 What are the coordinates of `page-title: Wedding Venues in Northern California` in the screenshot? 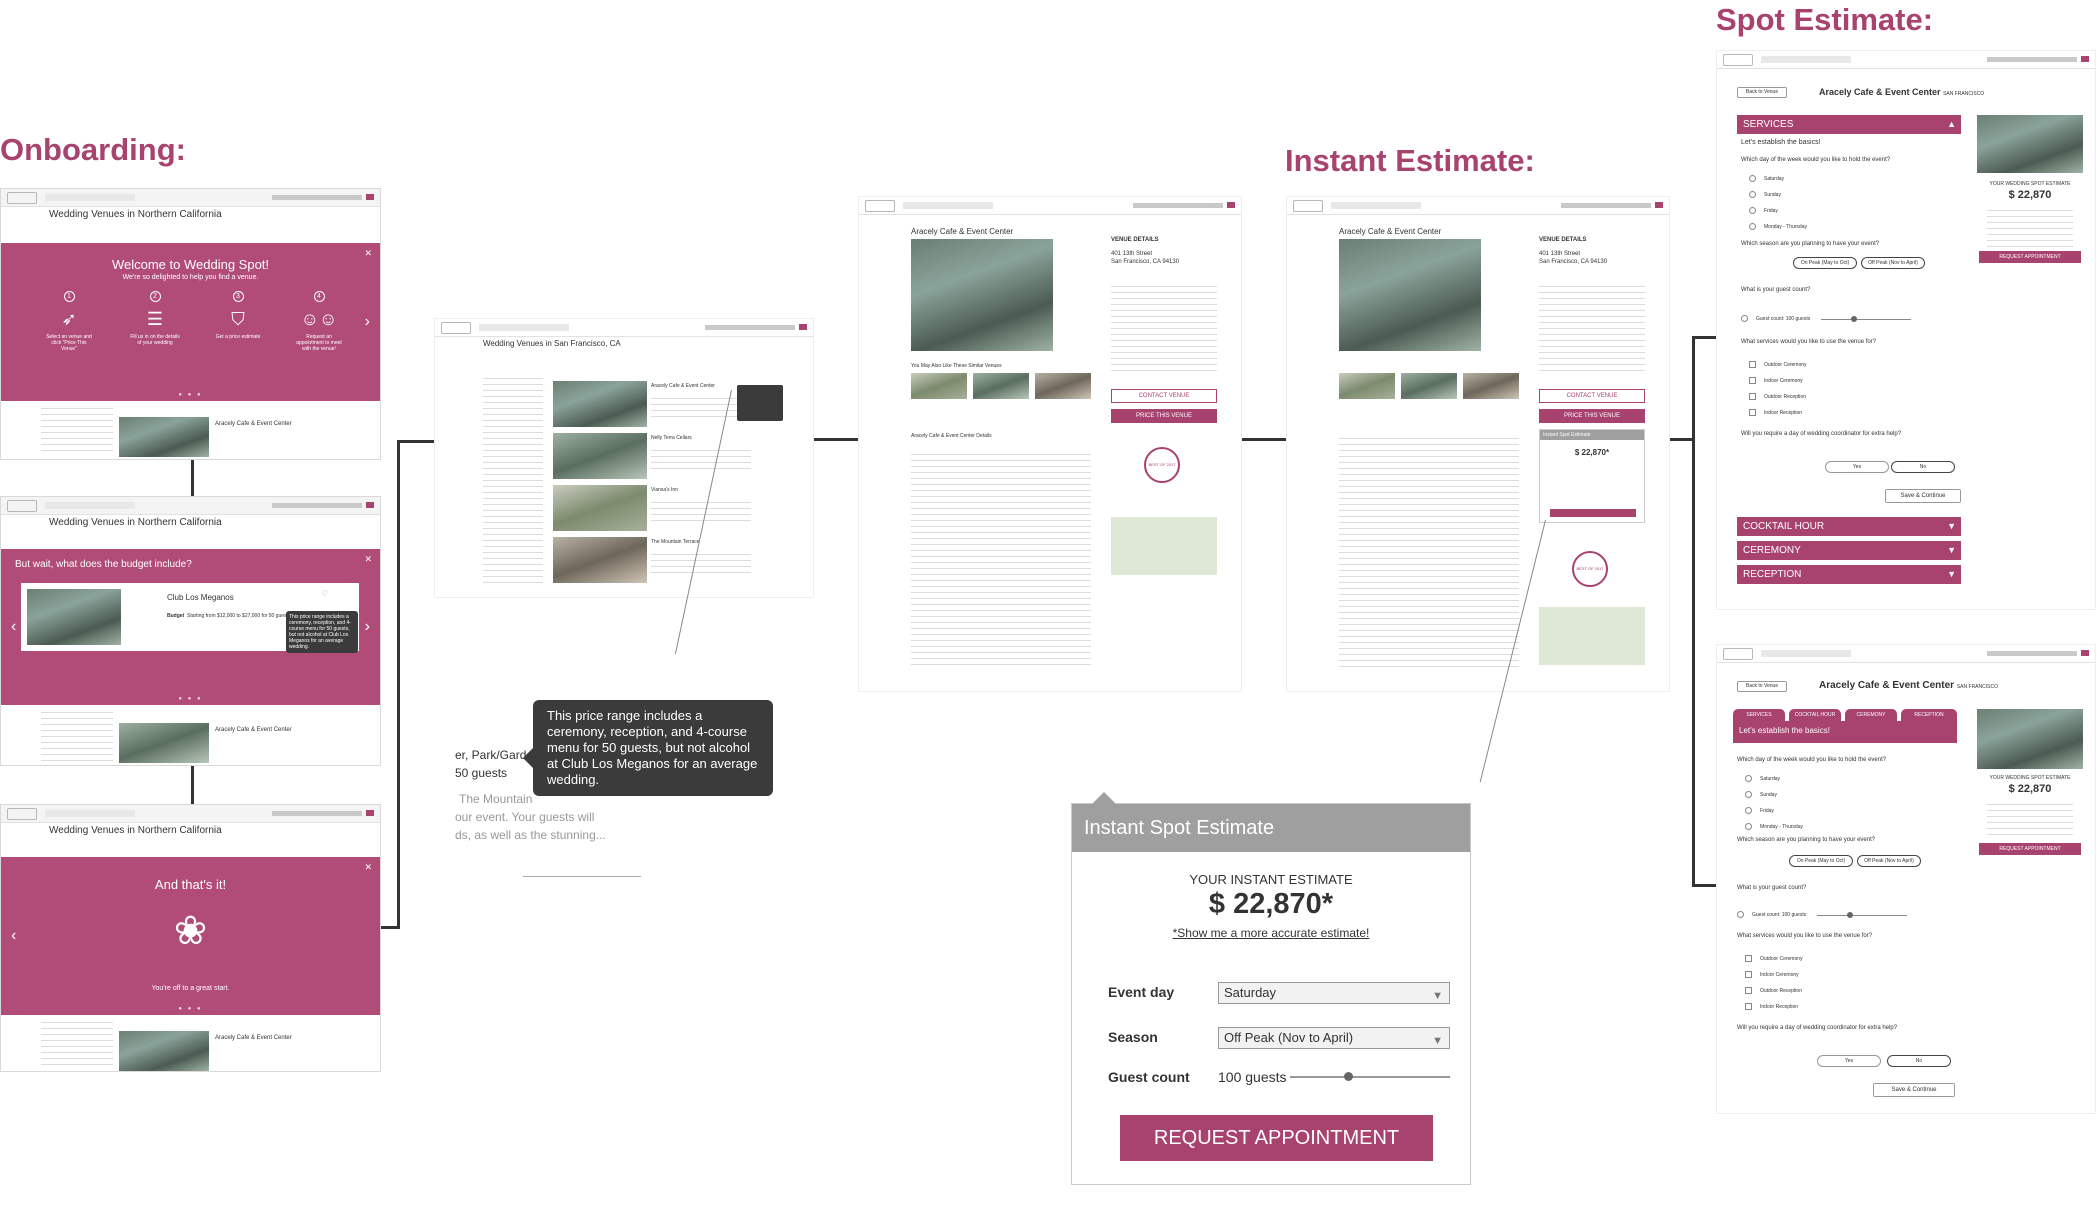 It's located at (135, 522).